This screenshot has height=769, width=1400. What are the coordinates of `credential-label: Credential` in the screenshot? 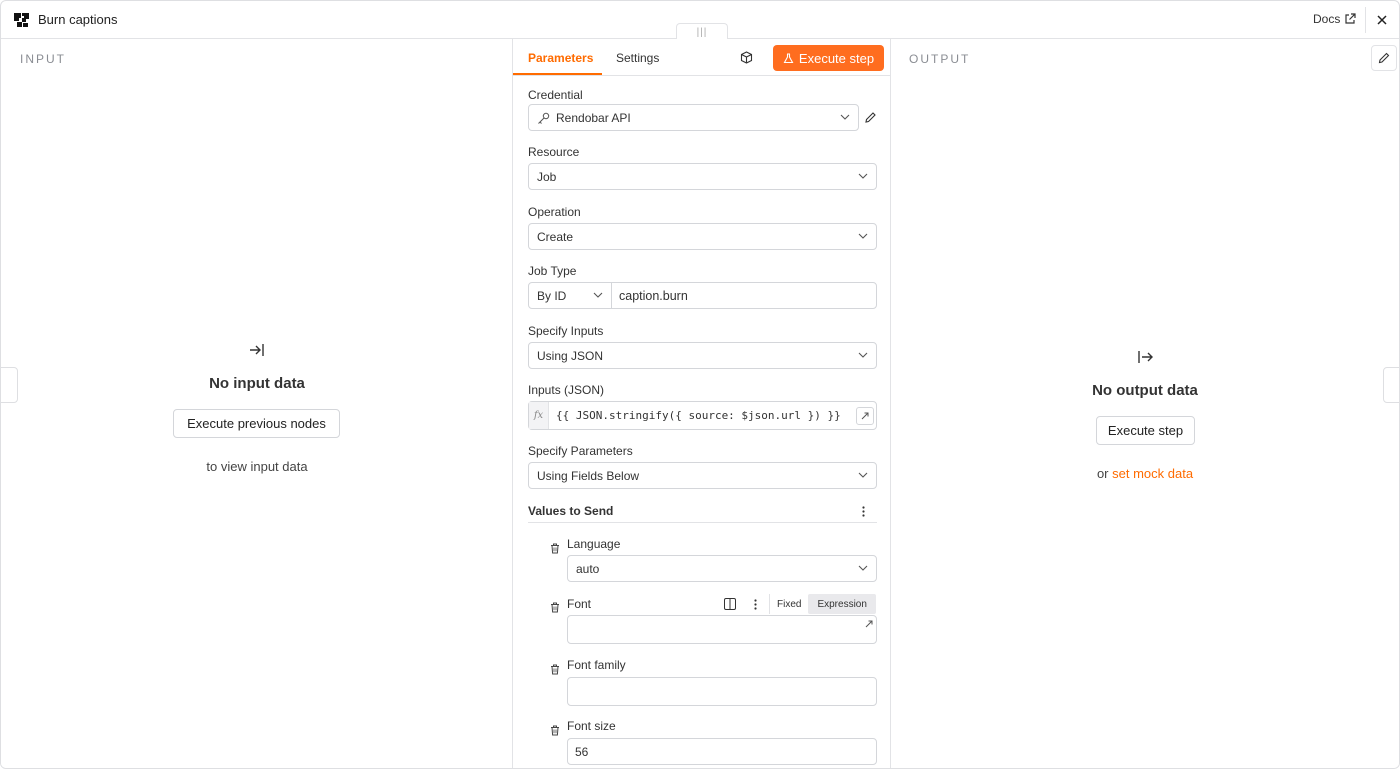 It's located at (555, 95).